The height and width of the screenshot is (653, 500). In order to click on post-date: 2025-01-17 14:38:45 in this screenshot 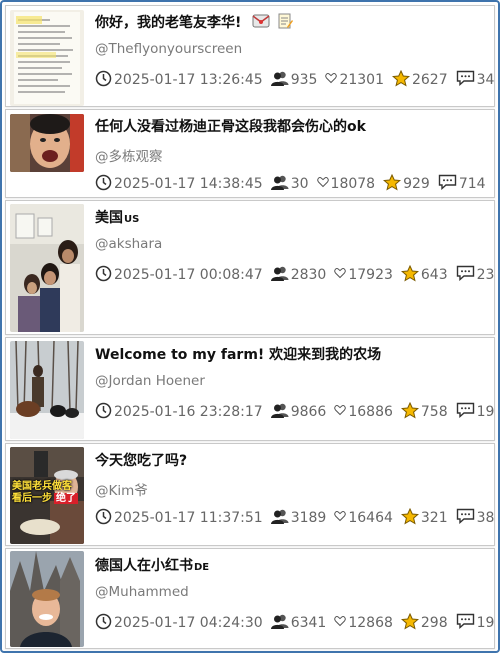, I will do `click(188, 184)`.